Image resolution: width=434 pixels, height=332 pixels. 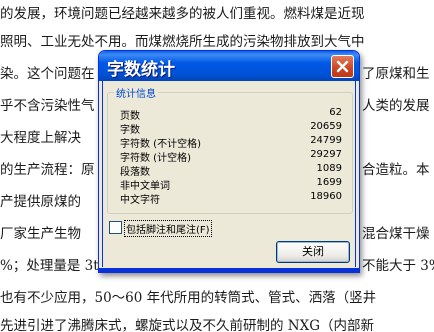 I want to click on stat-value: 18960, so click(x=326, y=196).